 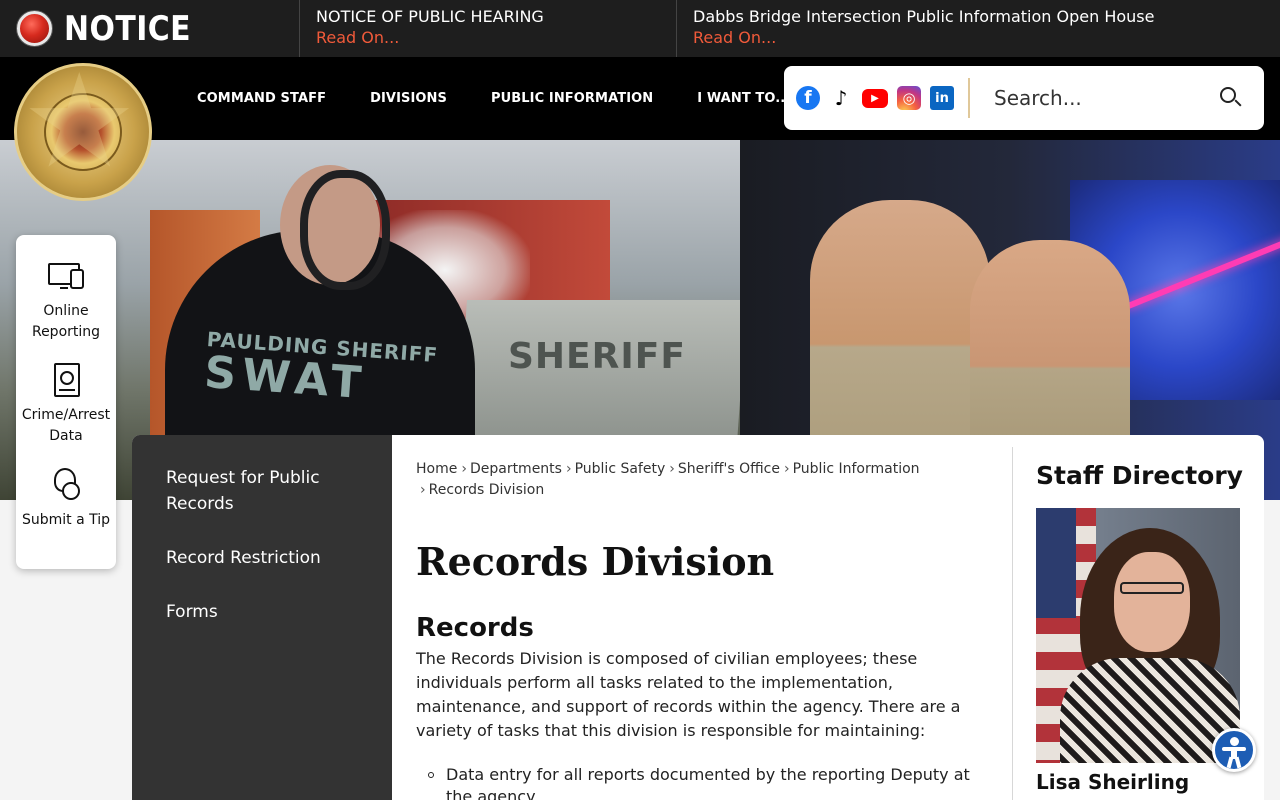 I want to click on divider, so click(x=969, y=98).